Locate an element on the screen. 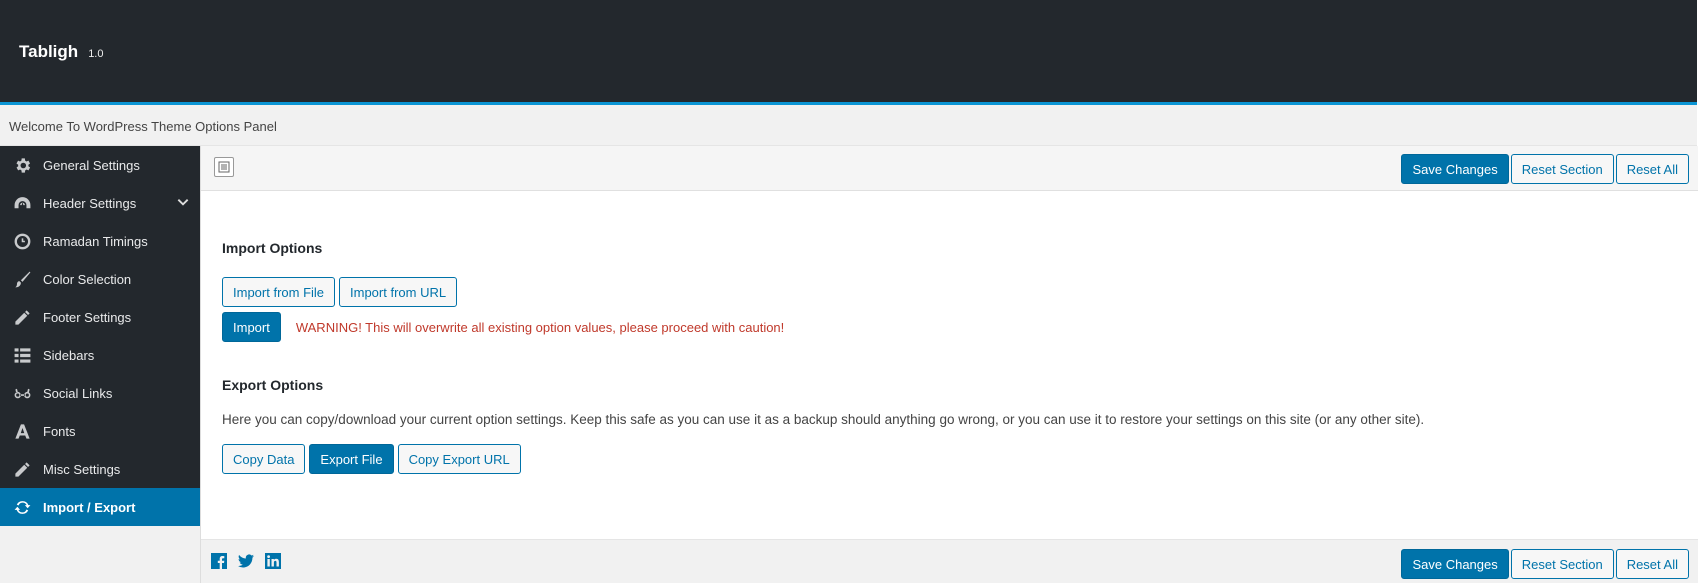 The height and width of the screenshot is (583, 1701). bottom-toolbar: Save Changes Reset Section Reset All is located at coordinates (949, 561).